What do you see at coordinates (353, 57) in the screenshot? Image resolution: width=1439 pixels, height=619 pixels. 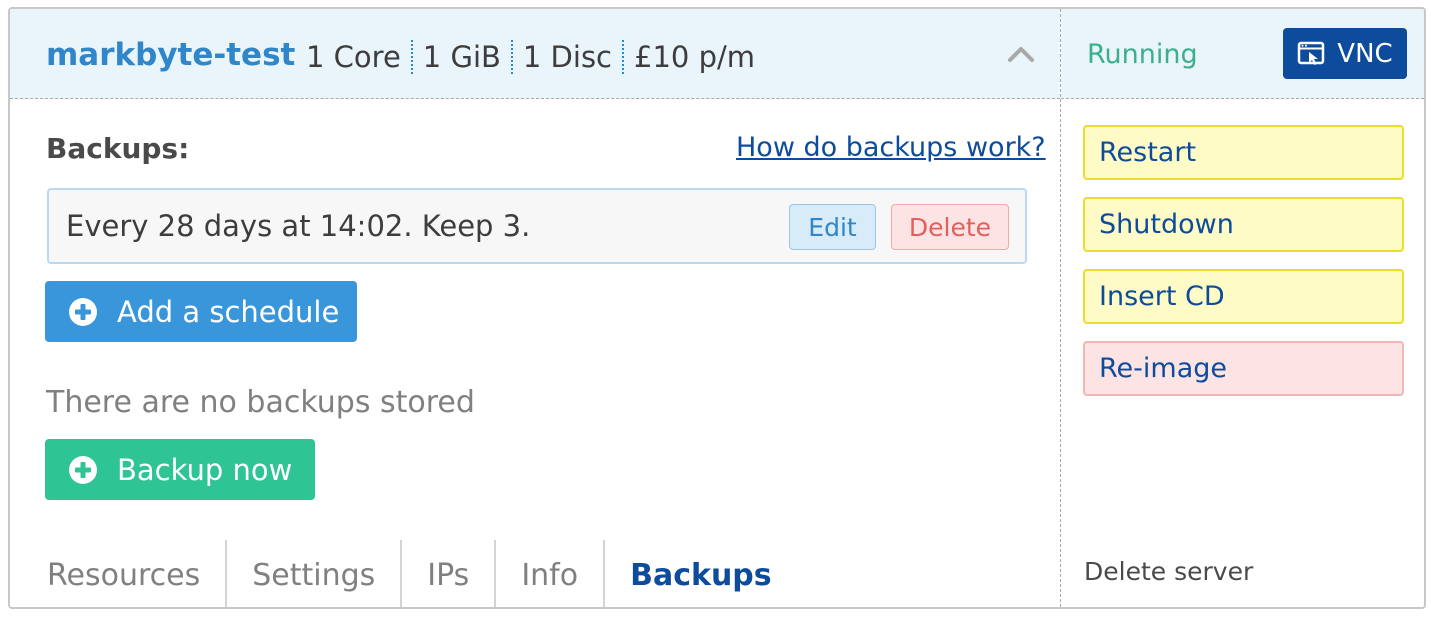 I see `spec-cores: 1 Core` at bounding box center [353, 57].